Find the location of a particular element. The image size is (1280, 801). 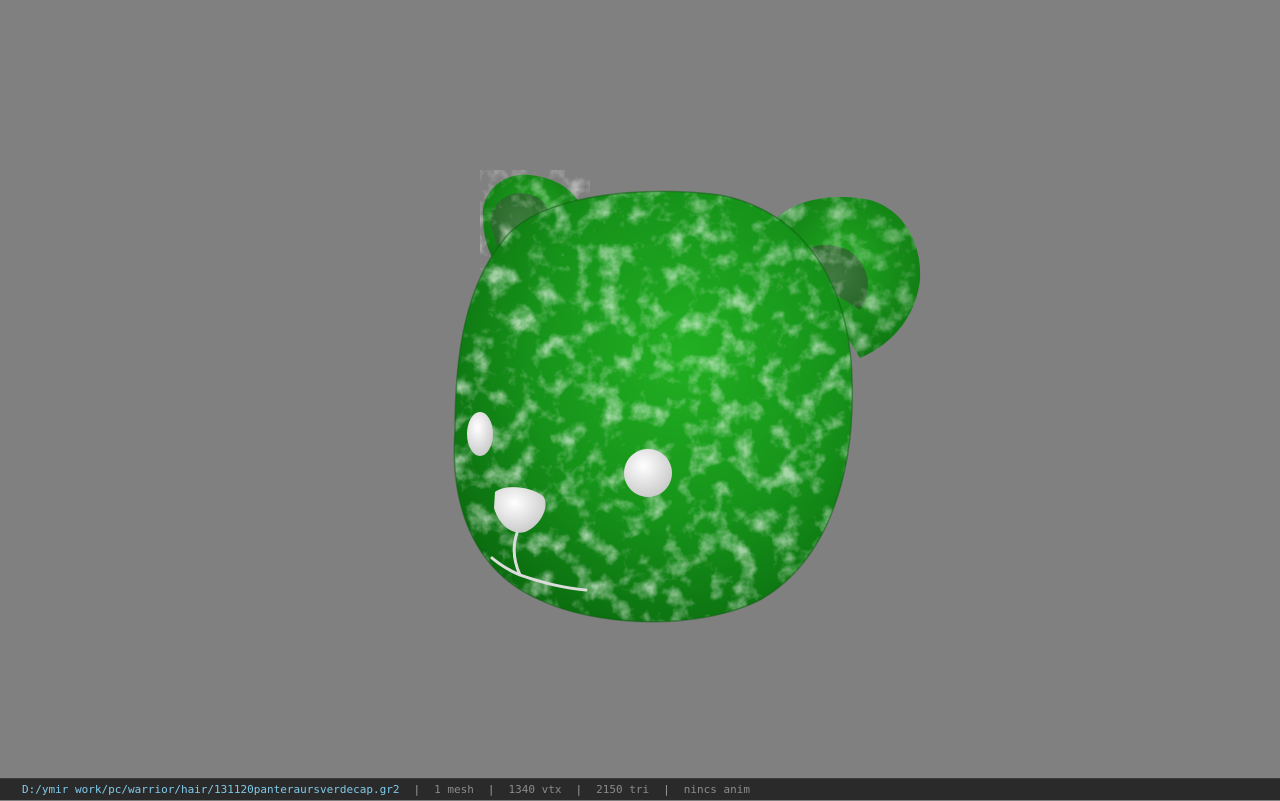

mesh-count: 1 mesh is located at coordinates (454, 789).